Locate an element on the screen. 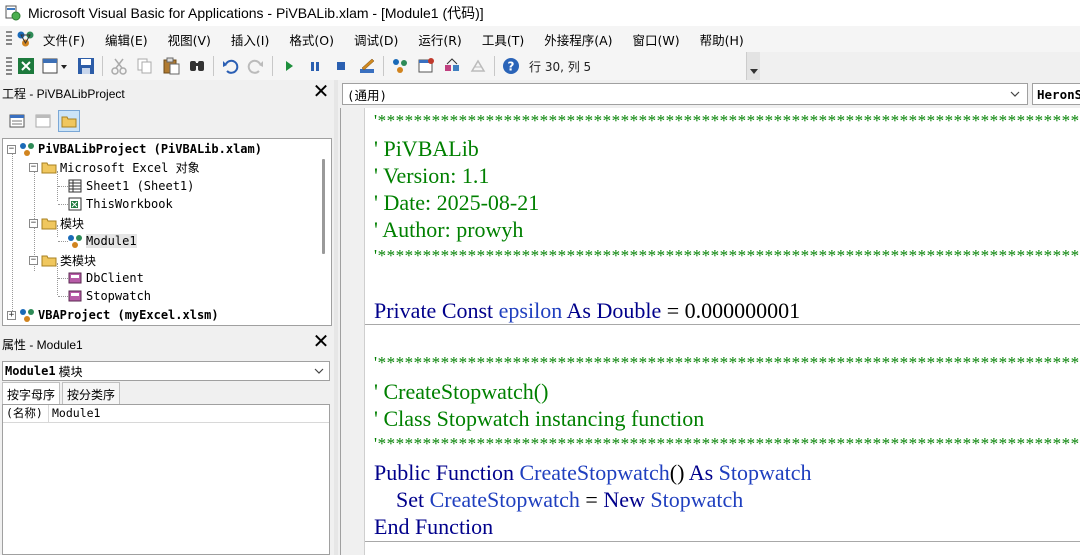 The height and width of the screenshot is (555, 1080). run-icon is located at coordinates (289, 66).